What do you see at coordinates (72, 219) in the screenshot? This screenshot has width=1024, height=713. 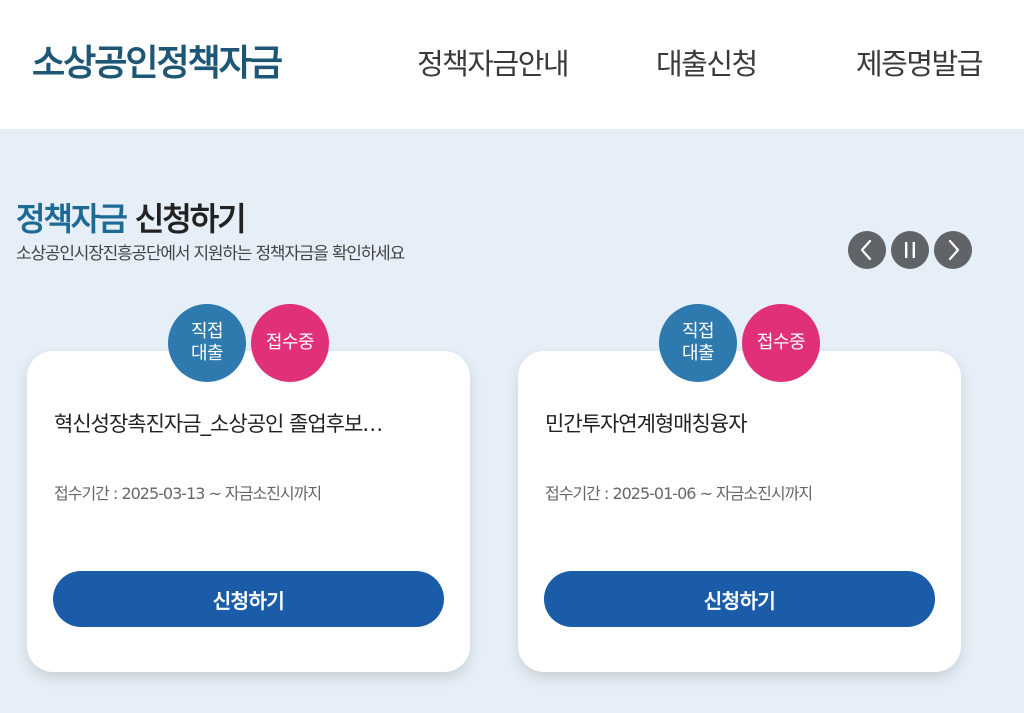 I see `section-title-accent: 정책자금` at bounding box center [72, 219].